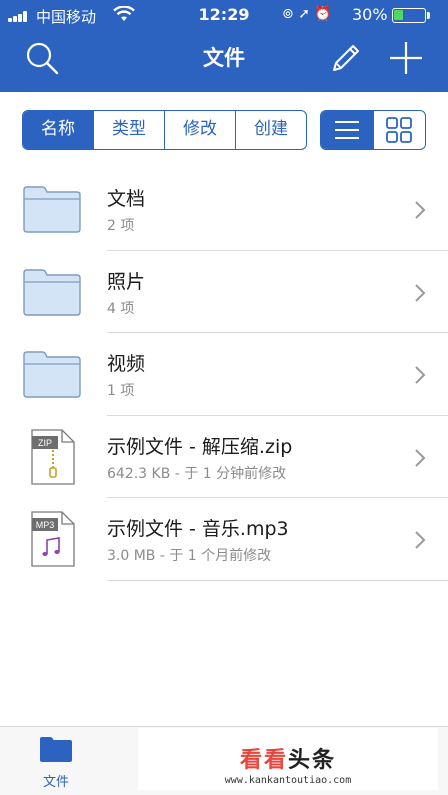 The height and width of the screenshot is (795, 448). I want to click on sort-by-name-tab: 名称, so click(58, 130).